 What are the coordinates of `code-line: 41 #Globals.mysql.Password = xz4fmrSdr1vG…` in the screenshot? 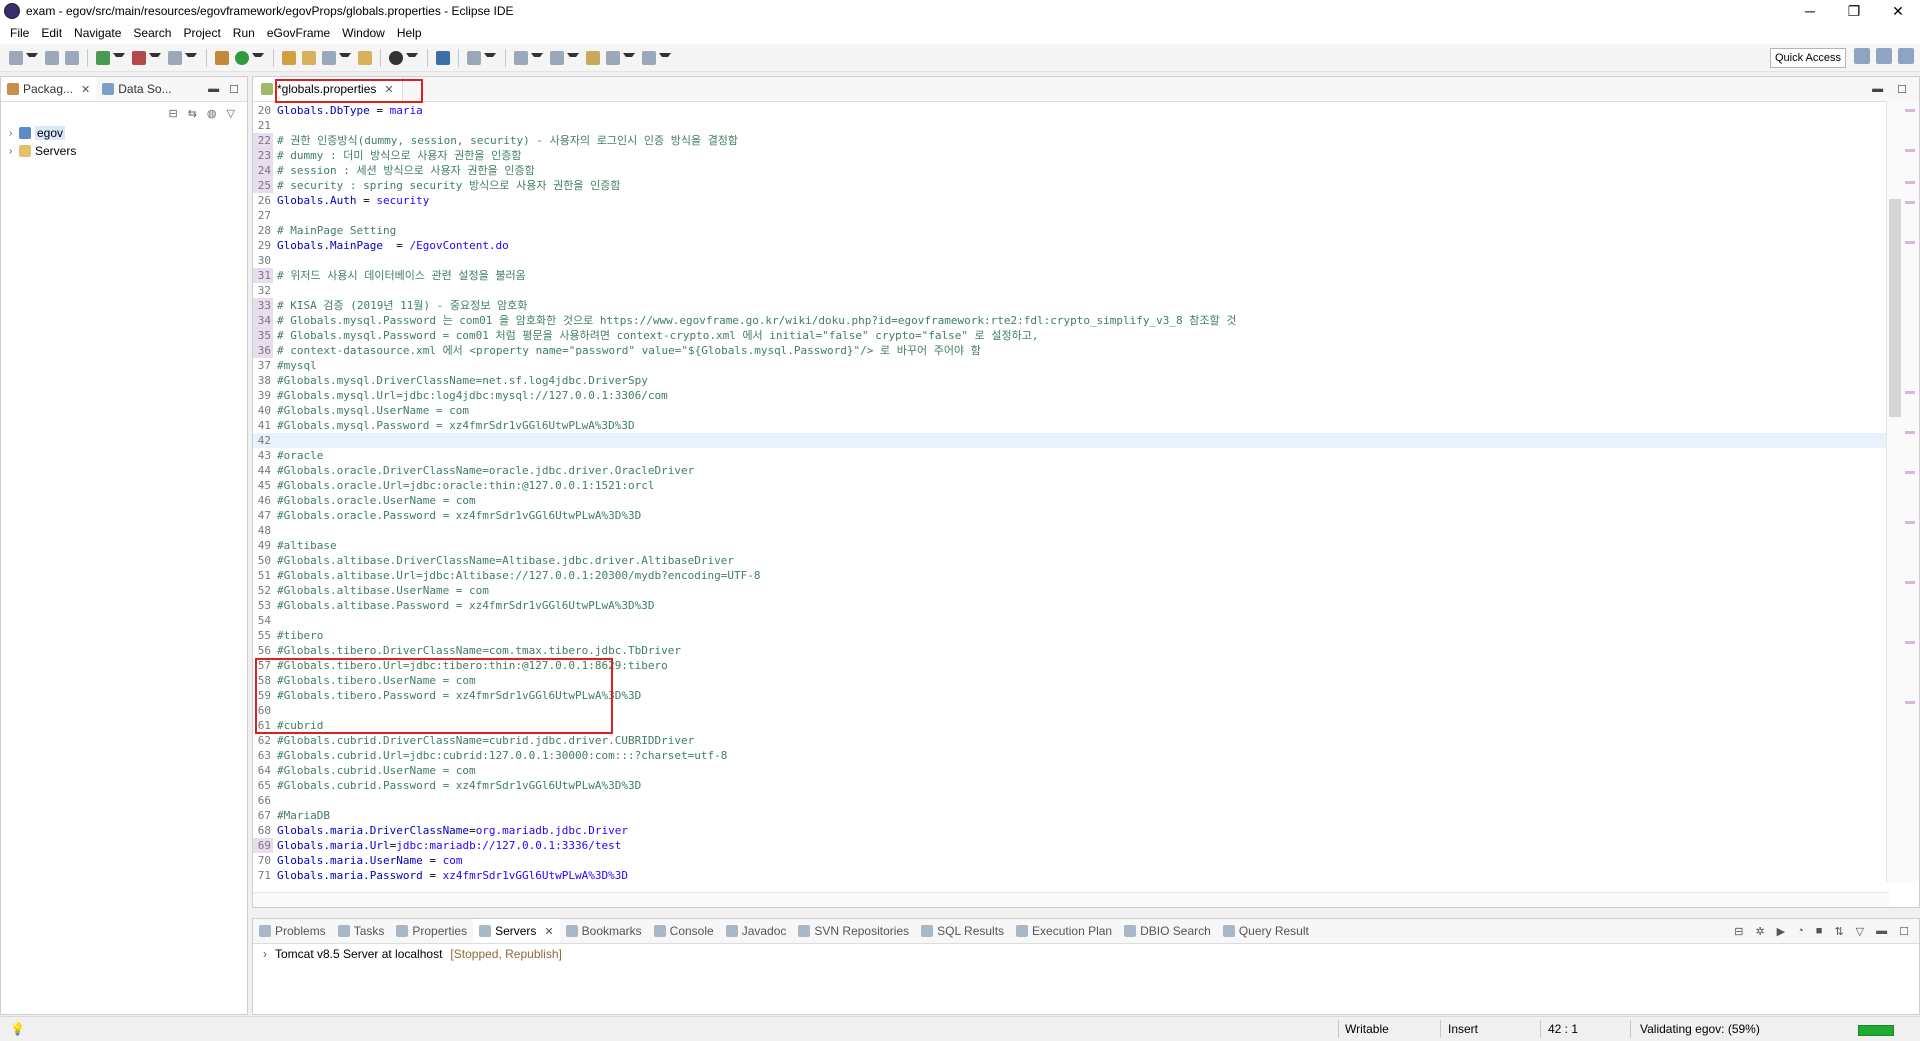 It's located at (1071, 425).